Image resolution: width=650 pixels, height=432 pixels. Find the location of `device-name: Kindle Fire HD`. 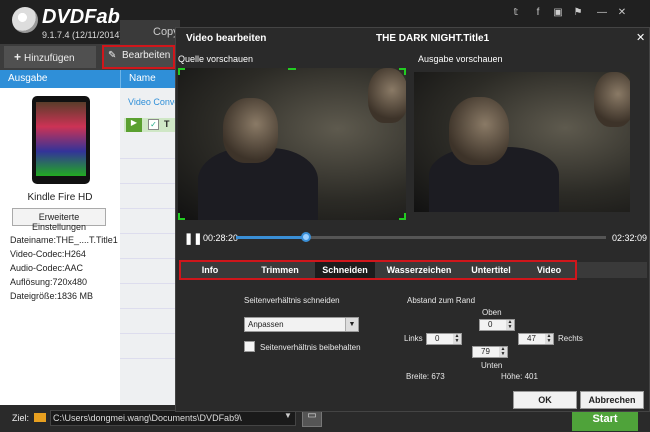

device-name: Kindle Fire HD is located at coordinates (60, 197).